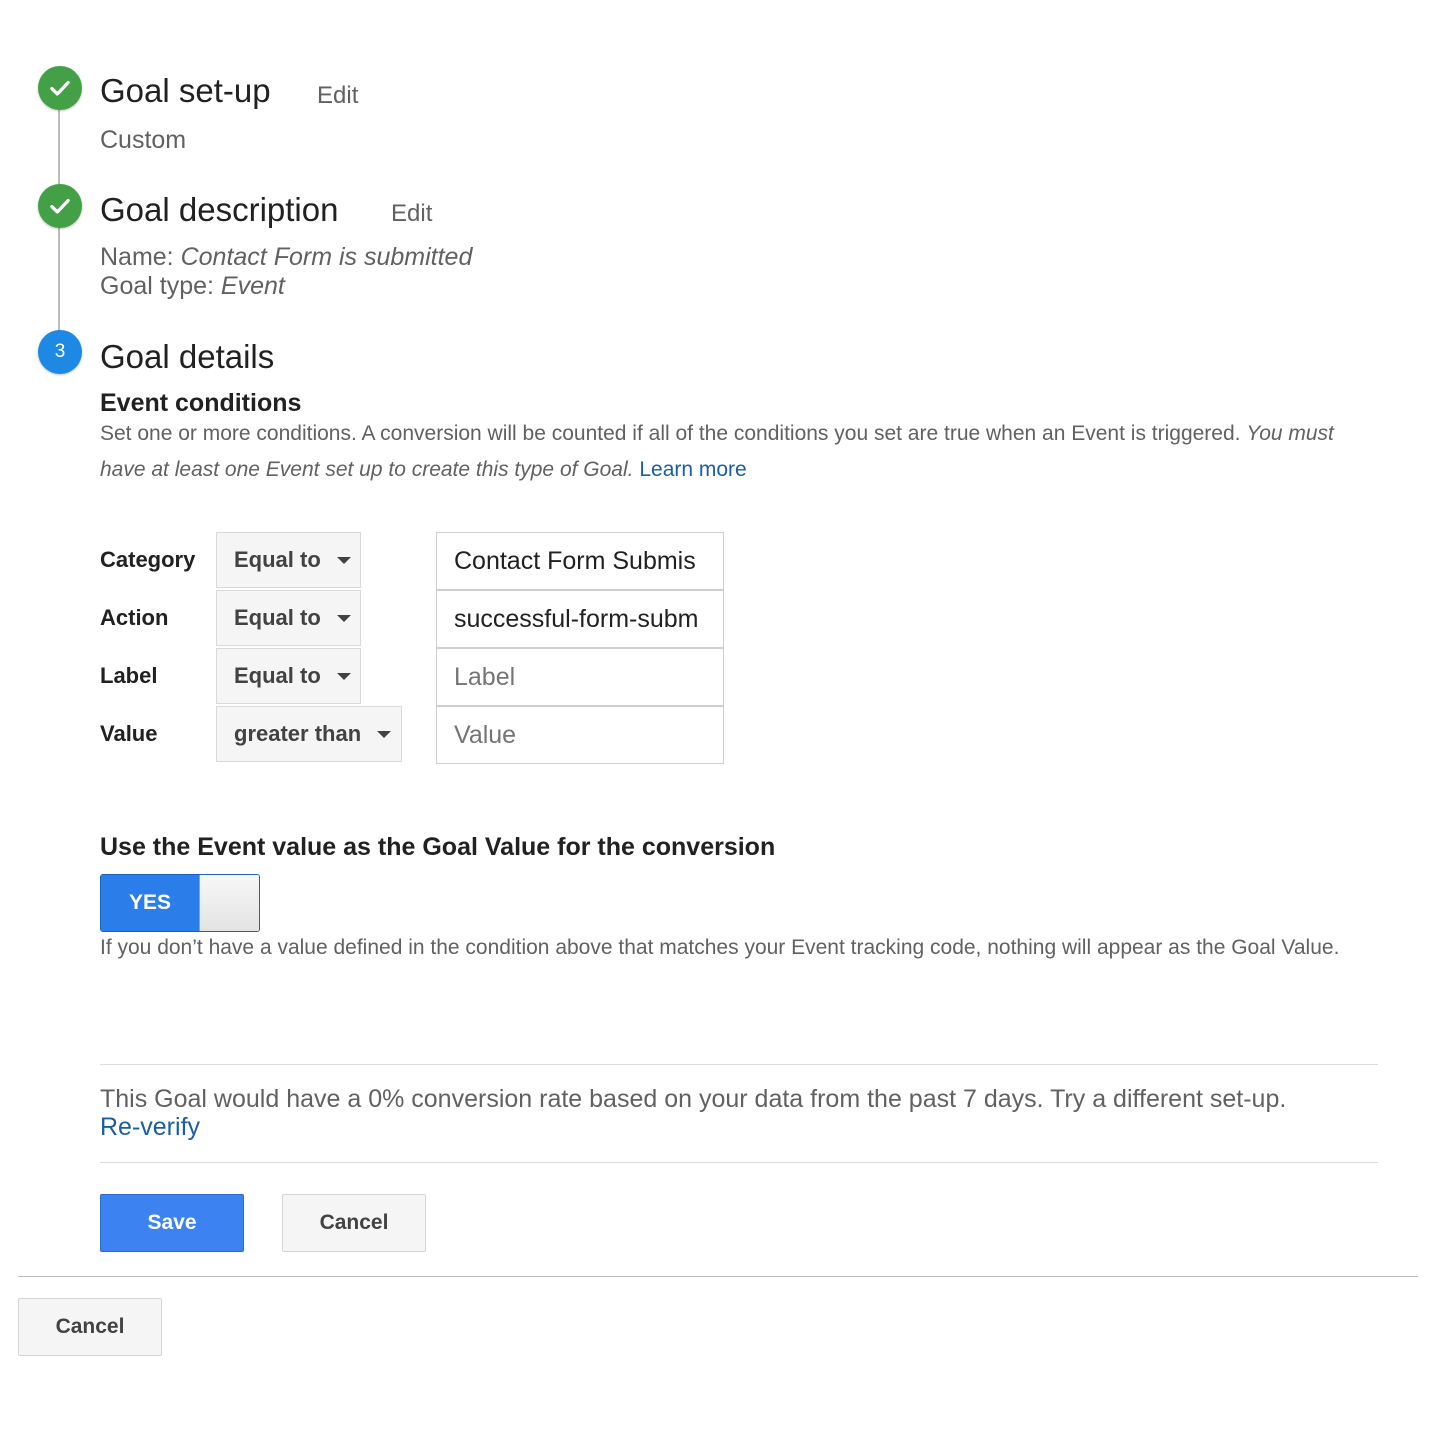  What do you see at coordinates (580, 619) in the screenshot?
I see `action-value-input` at bounding box center [580, 619].